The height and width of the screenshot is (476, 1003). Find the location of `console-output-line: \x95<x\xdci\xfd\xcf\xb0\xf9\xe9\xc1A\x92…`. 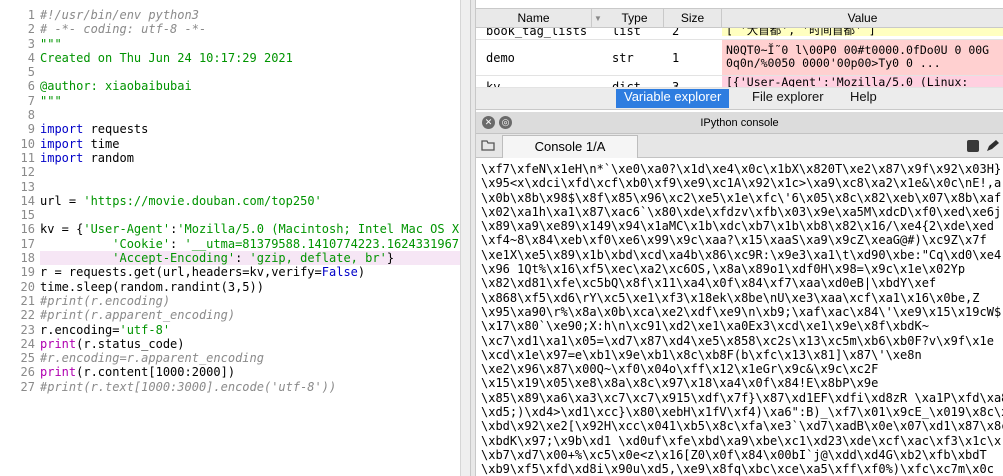

console-output-line: \x95<x\xdci\xfd\xcf\xb0\xf9\xe9\xc1A\x92… is located at coordinates (741, 183).